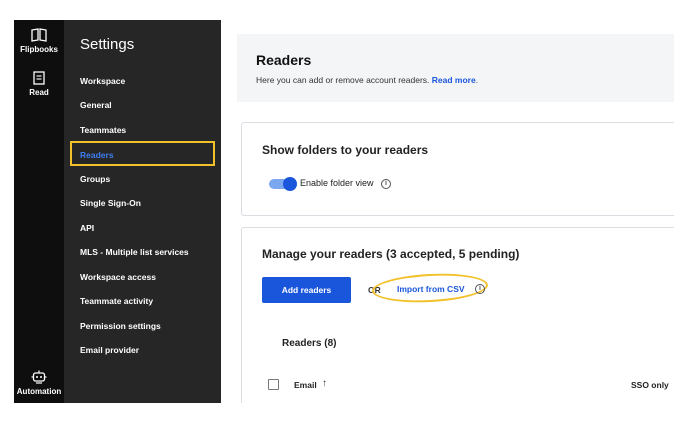 The width and height of the screenshot is (688, 423). What do you see at coordinates (110, 203) in the screenshot?
I see `sidebar-item-single-sign-on: Single Sign-On` at bounding box center [110, 203].